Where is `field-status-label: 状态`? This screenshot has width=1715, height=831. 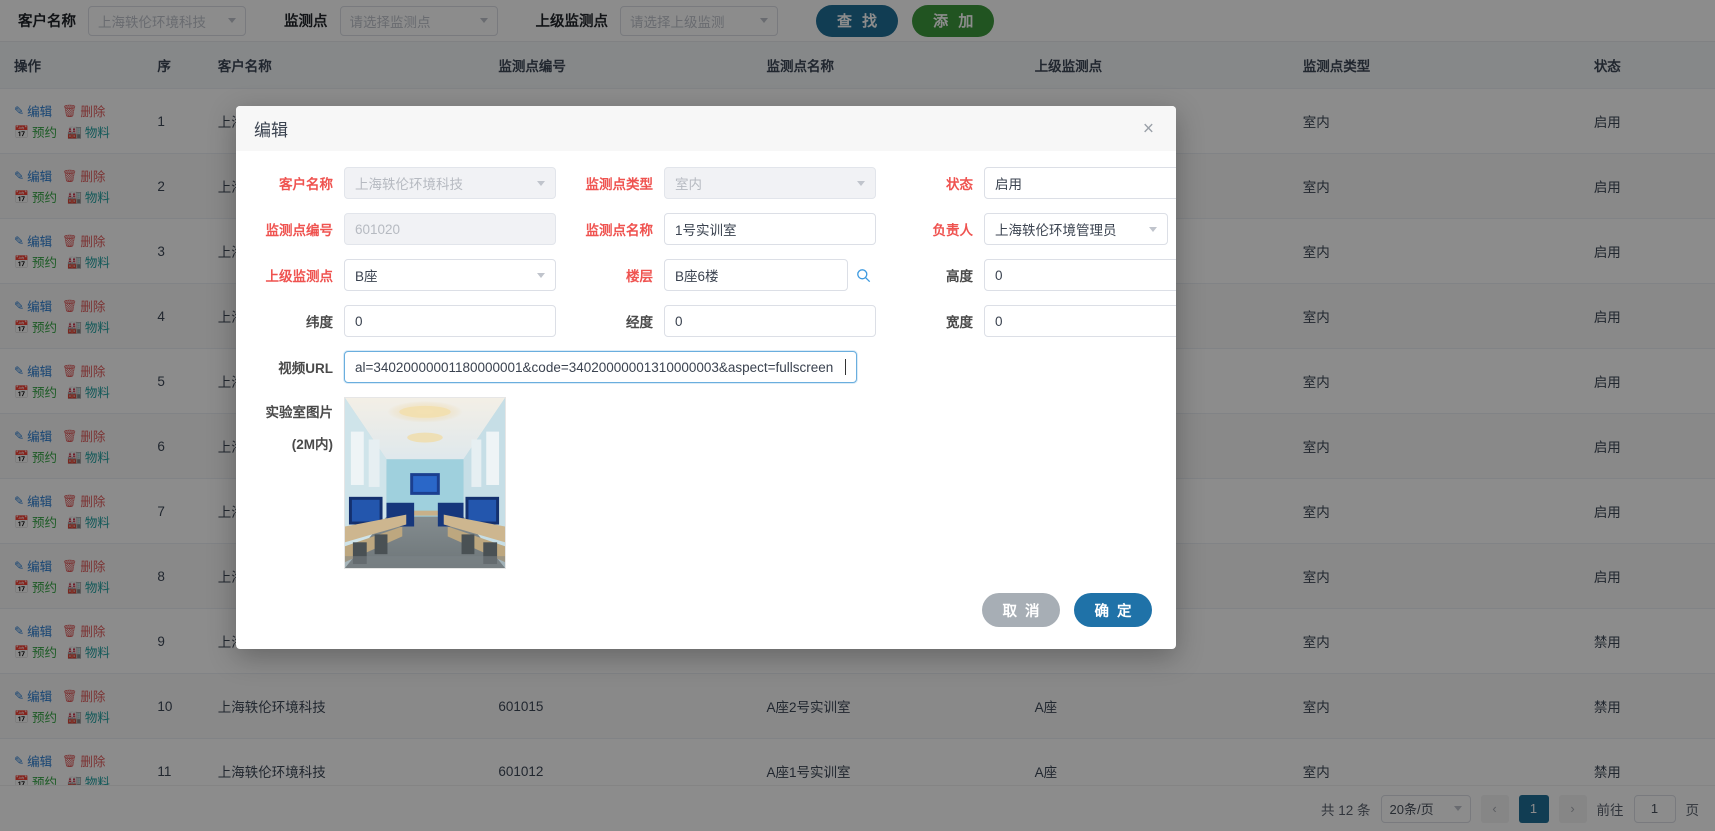
field-status-label: 状态 is located at coordinates (959, 184).